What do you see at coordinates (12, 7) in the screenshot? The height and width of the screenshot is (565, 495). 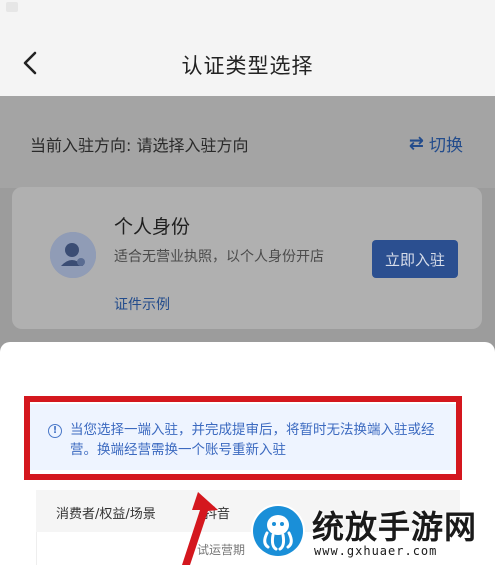 I see `status-icon` at bounding box center [12, 7].